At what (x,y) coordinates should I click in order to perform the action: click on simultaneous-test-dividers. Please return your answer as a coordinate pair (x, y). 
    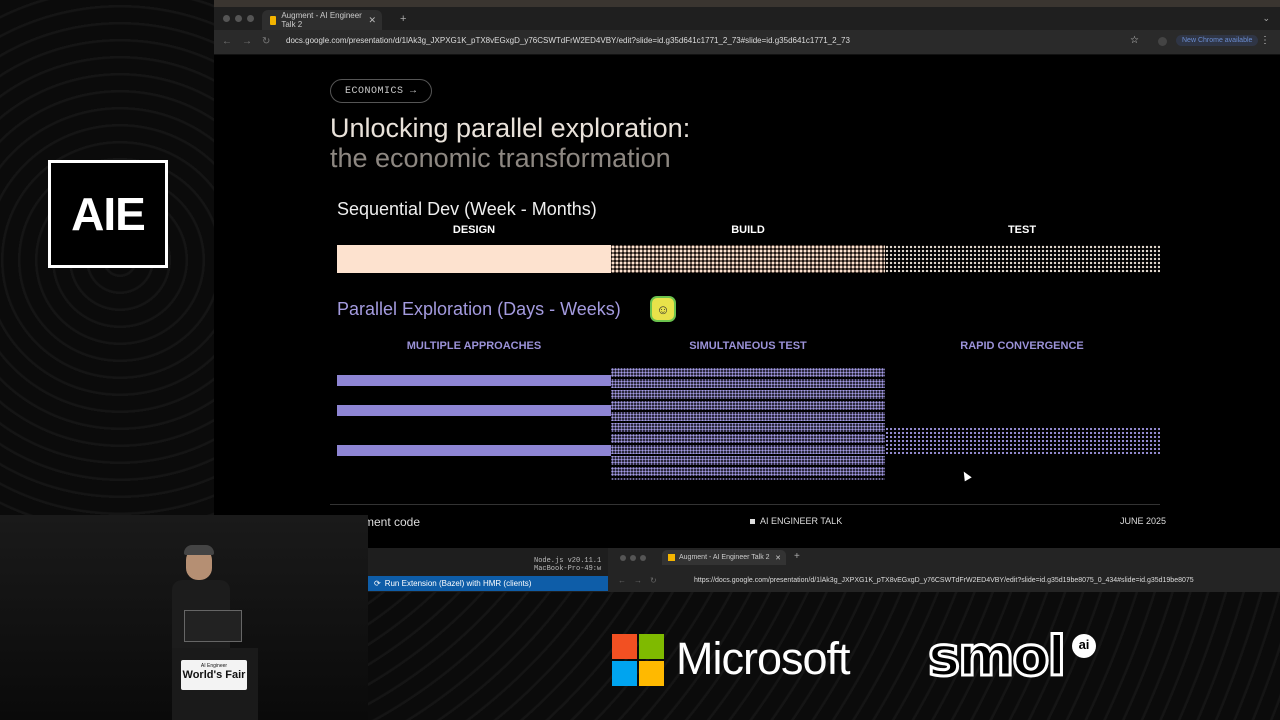
    Looking at the image, I should click on (748, 424).